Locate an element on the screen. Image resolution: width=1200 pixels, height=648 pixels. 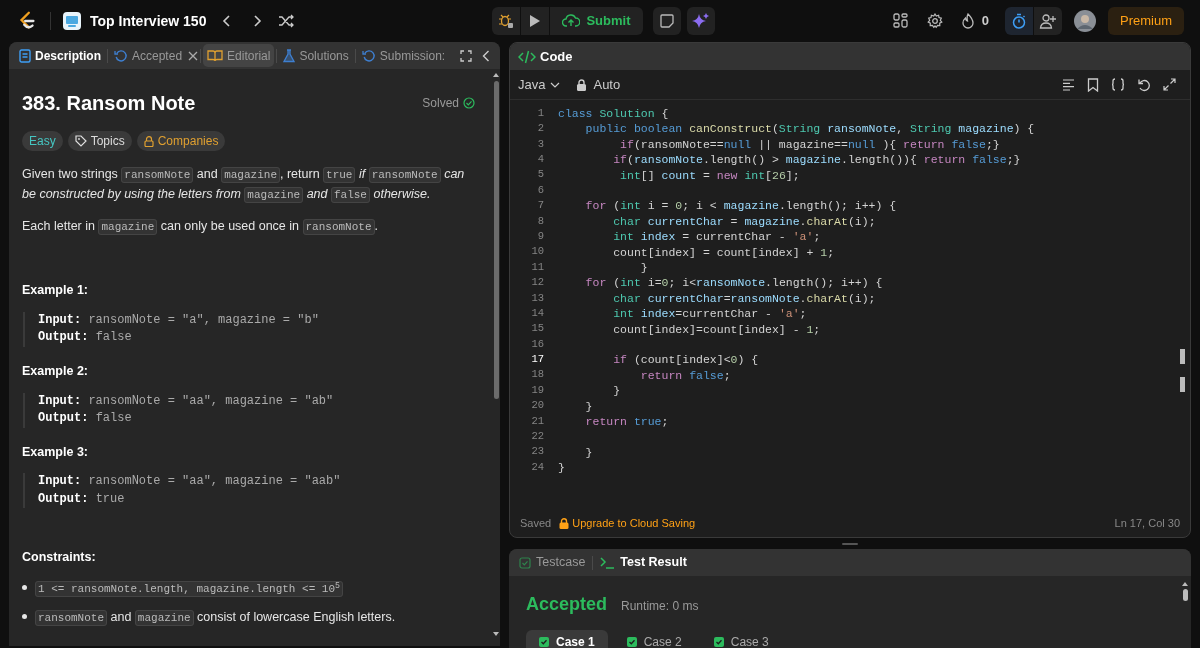
panel-tab: Submission: is located at coordinates (403, 55).